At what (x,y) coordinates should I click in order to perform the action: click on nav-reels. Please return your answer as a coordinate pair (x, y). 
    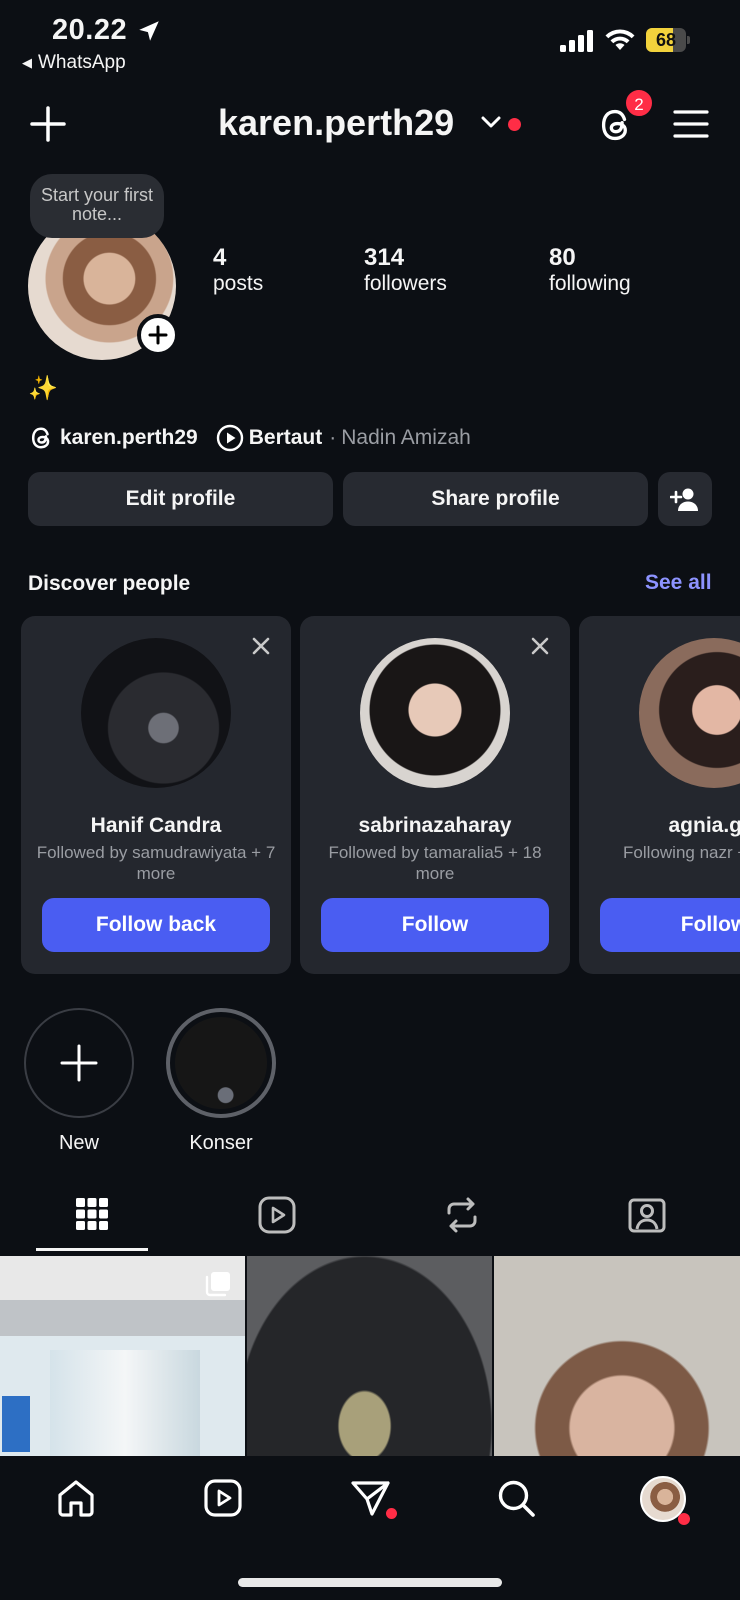
    Looking at the image, I should click on (223, 1498).